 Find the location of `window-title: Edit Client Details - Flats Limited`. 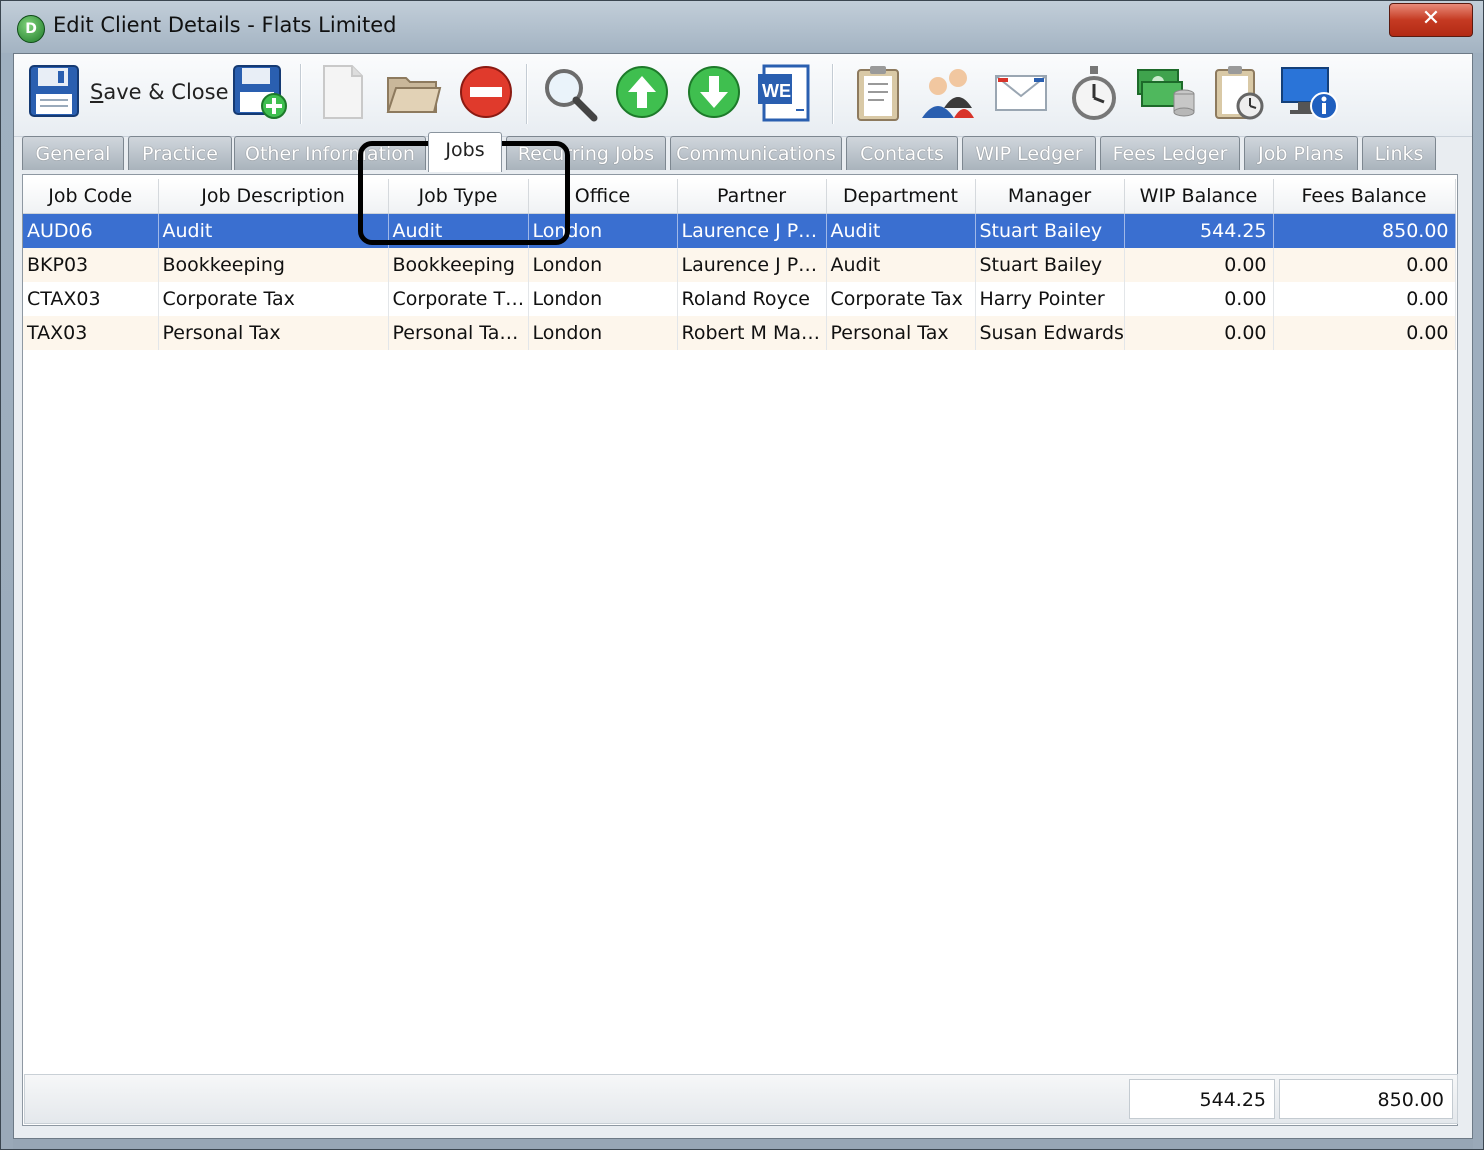

window-title: Edit Client Details - Flats Limited is located at coordinates (225, 25).